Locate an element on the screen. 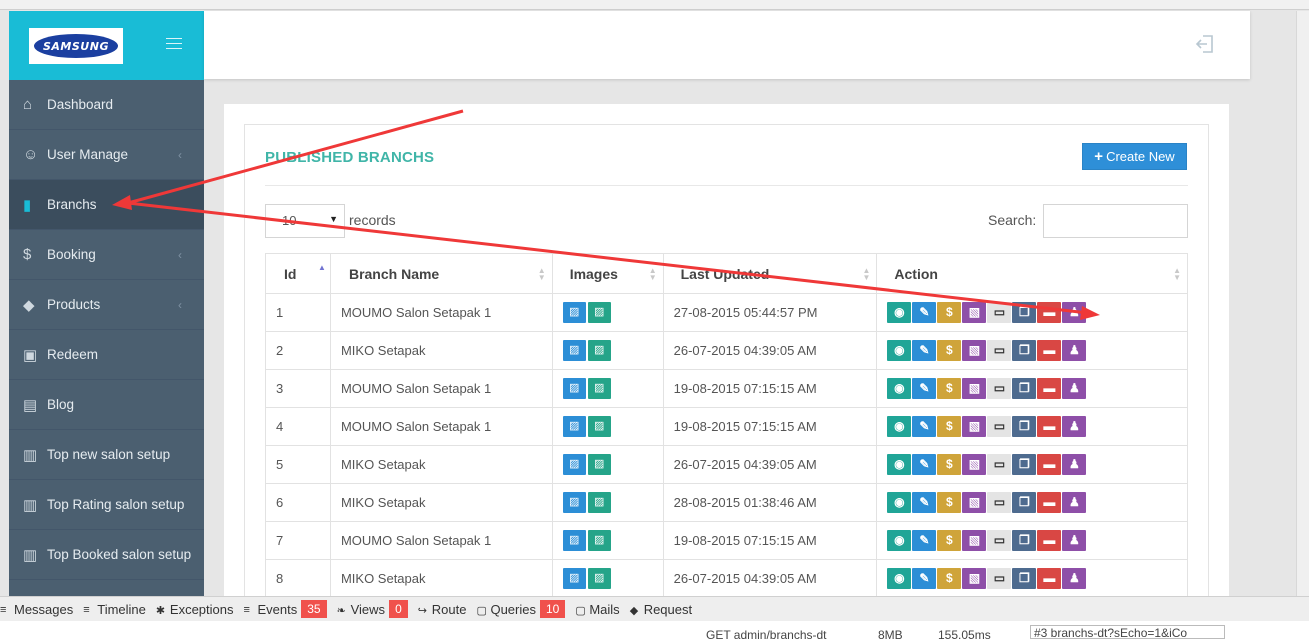 This screenshot has width=1309, height=639. debug-tab-mails: ▢ Mails is located at coordinates (597, 610).